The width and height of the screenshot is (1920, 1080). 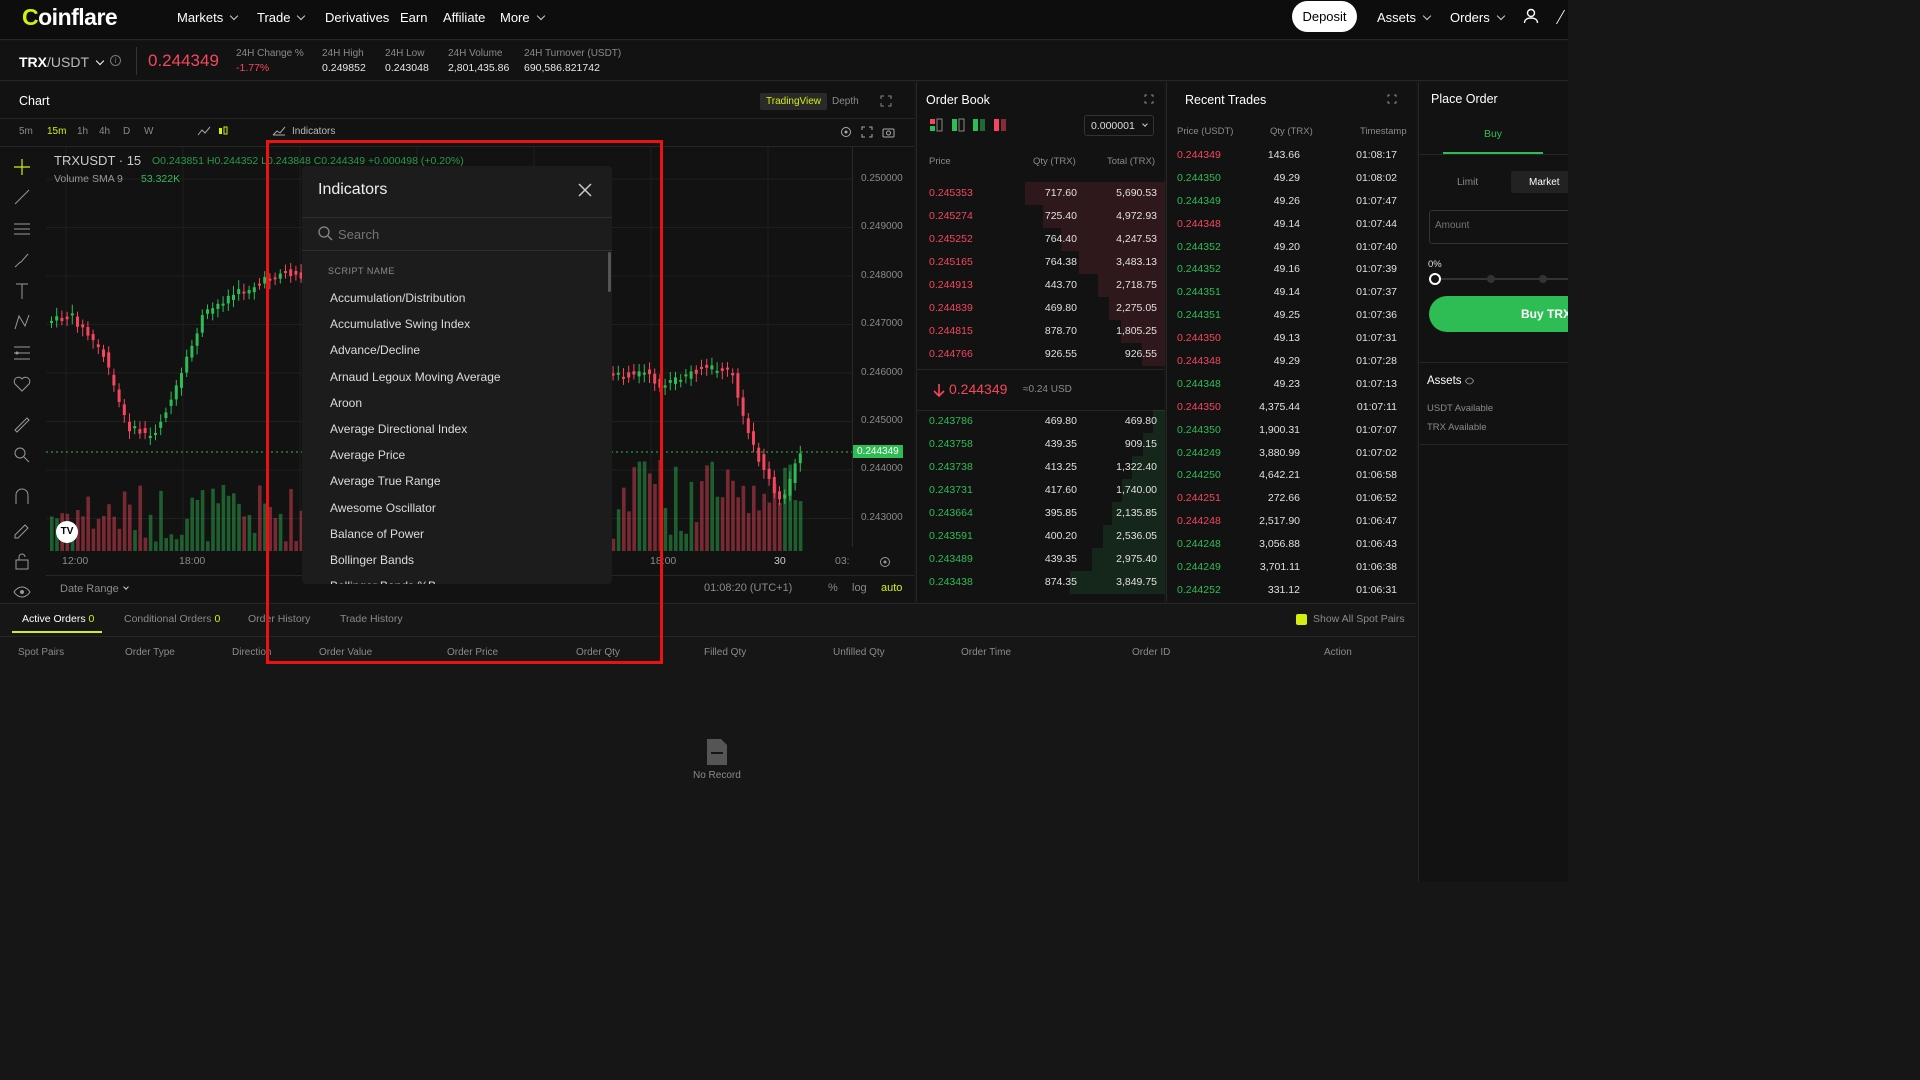 I want to click on horizontal-lines-icon, so click(x=22, y=229).